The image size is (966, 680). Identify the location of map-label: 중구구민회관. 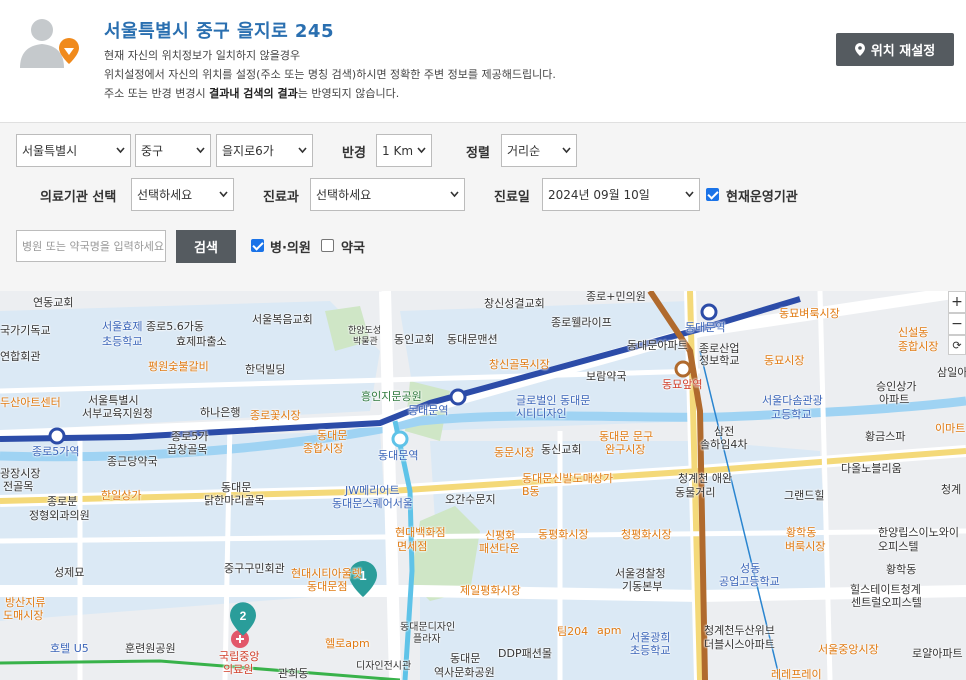
(254, 568).